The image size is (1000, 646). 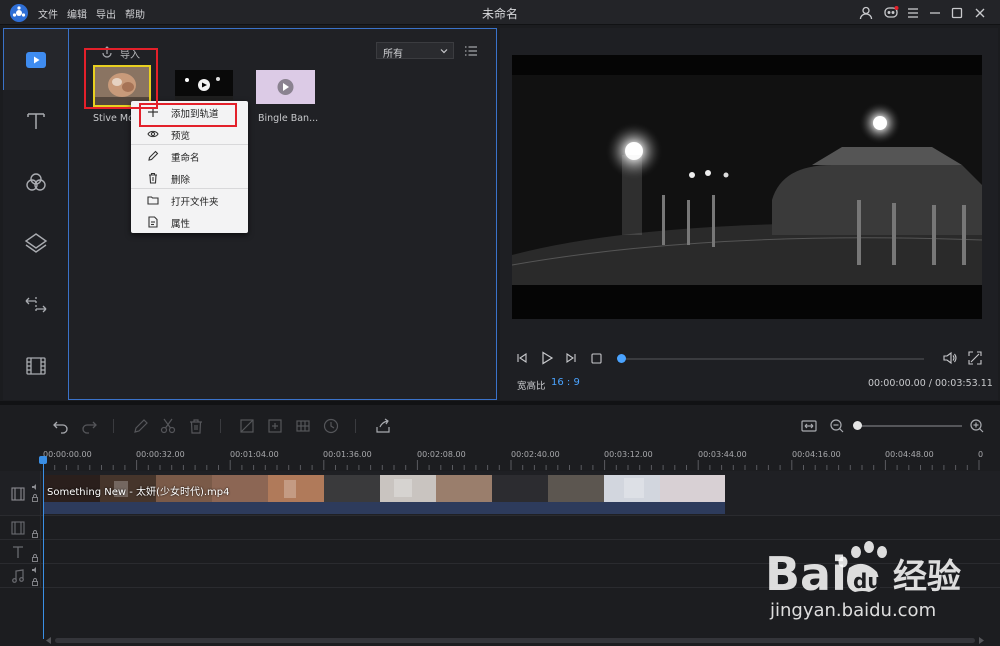 What do you see at coordinates (837, 426) in the screenshot?
I see `zoom-out-icon` at bounding box center [837, 426].